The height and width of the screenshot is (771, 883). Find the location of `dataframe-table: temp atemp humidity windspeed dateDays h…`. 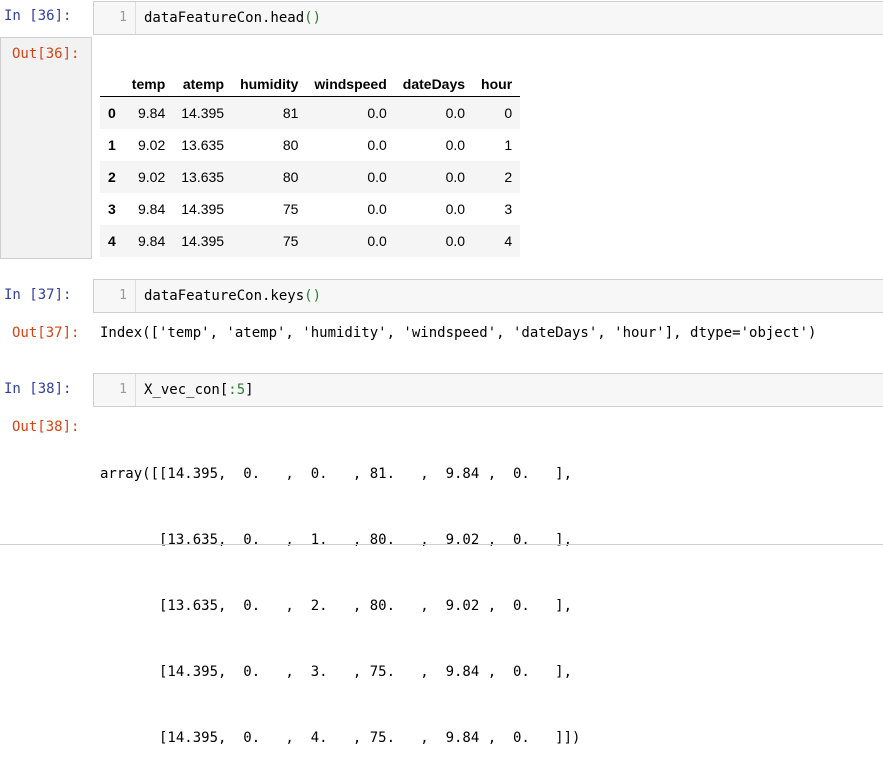

dataframe-table: temp atemp humidity windspeed dateDays h… is located at coordinates (310, 158).